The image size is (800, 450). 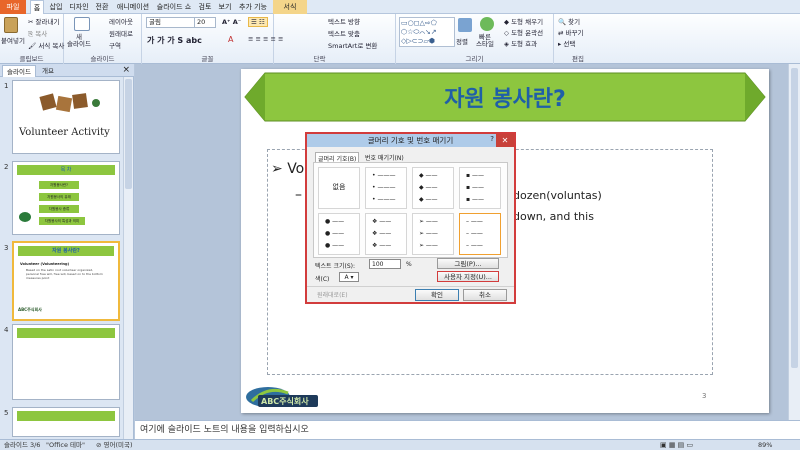 I want to click on bullets-icon: ☰ ☷, so click(x=258, y=22).